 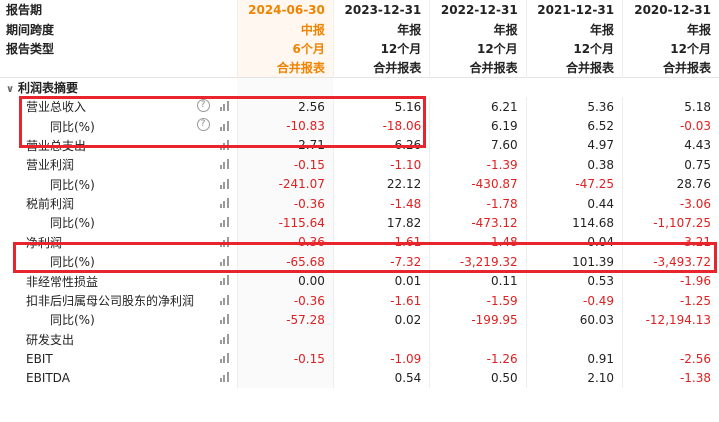 I want to click on row-label: 营业总收入, so click(x=56, y=107).